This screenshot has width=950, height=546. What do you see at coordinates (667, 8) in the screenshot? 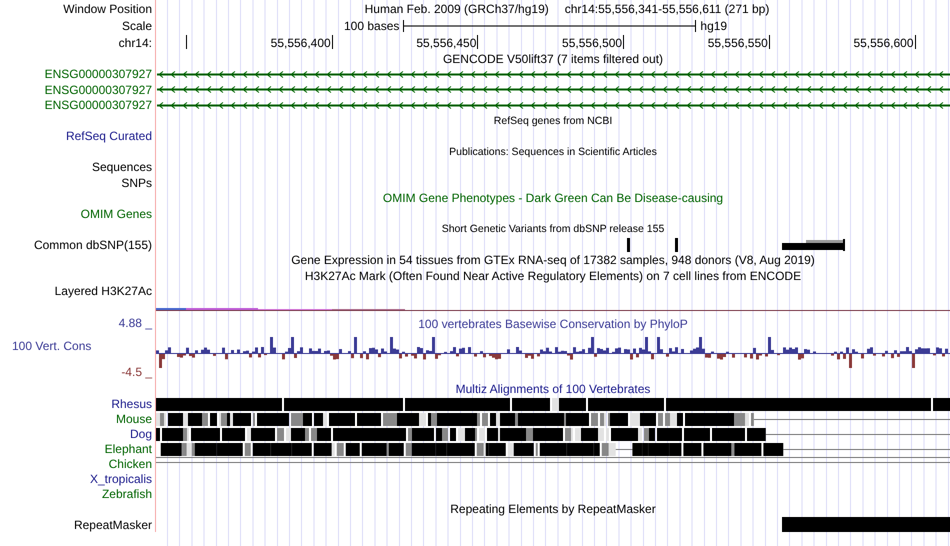
I see `position-text: chr14:55,556,341-55,556,611 (271 bp)` at bounding box center [667, 8].